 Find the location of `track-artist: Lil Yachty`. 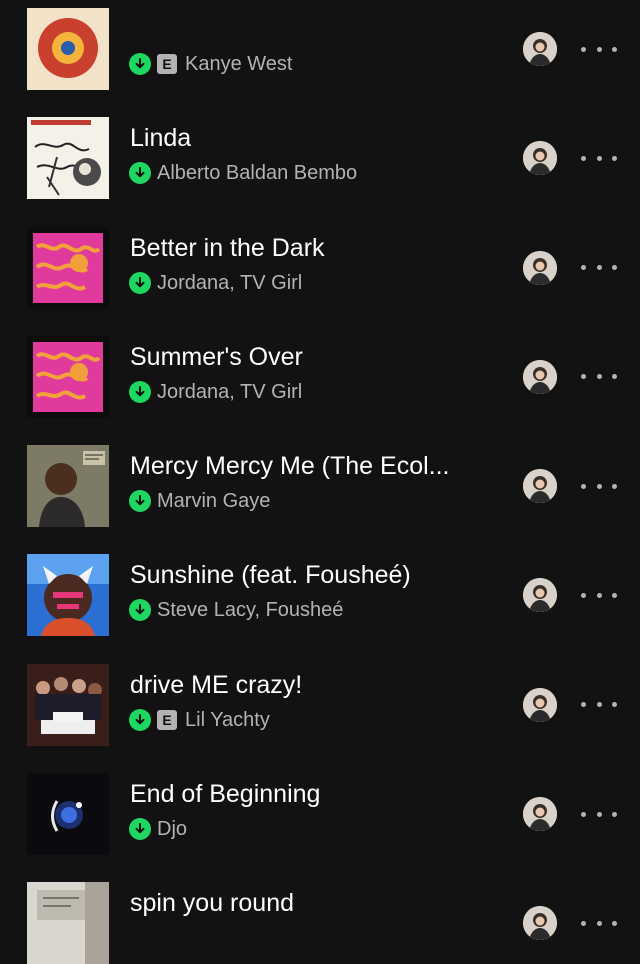

track-artist: Lil Yachty is located at coordinates (227, 719).